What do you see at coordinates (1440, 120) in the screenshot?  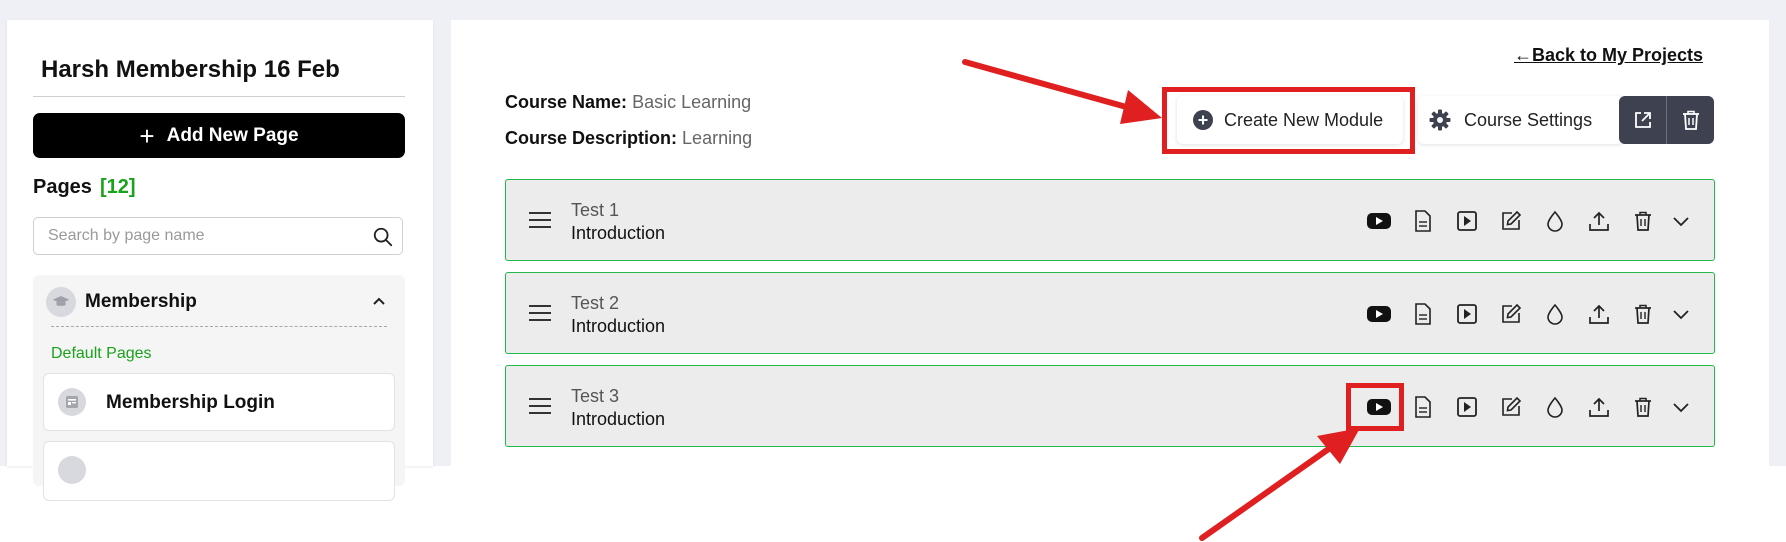 I see `gear-icon` at bounding box center [1440, 120].